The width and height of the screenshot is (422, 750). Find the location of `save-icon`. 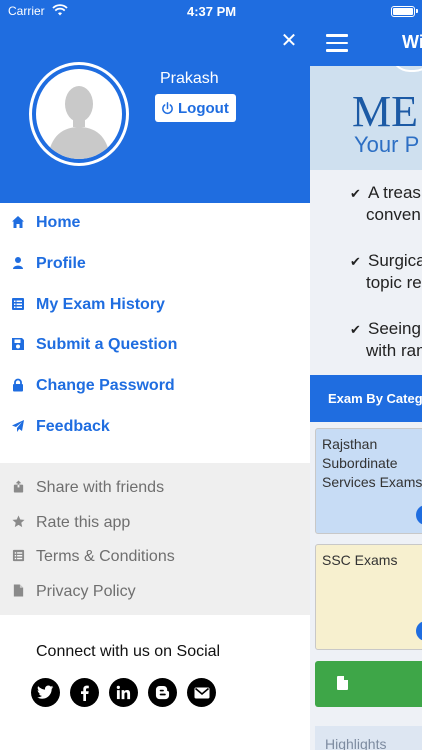

save-icon is located at coordinates (18, 344).